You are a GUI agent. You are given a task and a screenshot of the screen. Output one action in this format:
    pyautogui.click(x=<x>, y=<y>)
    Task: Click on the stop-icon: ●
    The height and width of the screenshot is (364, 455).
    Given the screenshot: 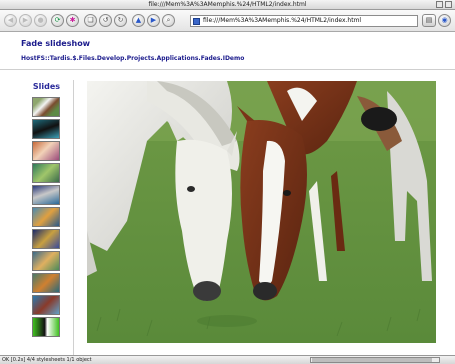 What is the action you would take?
    pyautogui.click(x=40, y=20)
    